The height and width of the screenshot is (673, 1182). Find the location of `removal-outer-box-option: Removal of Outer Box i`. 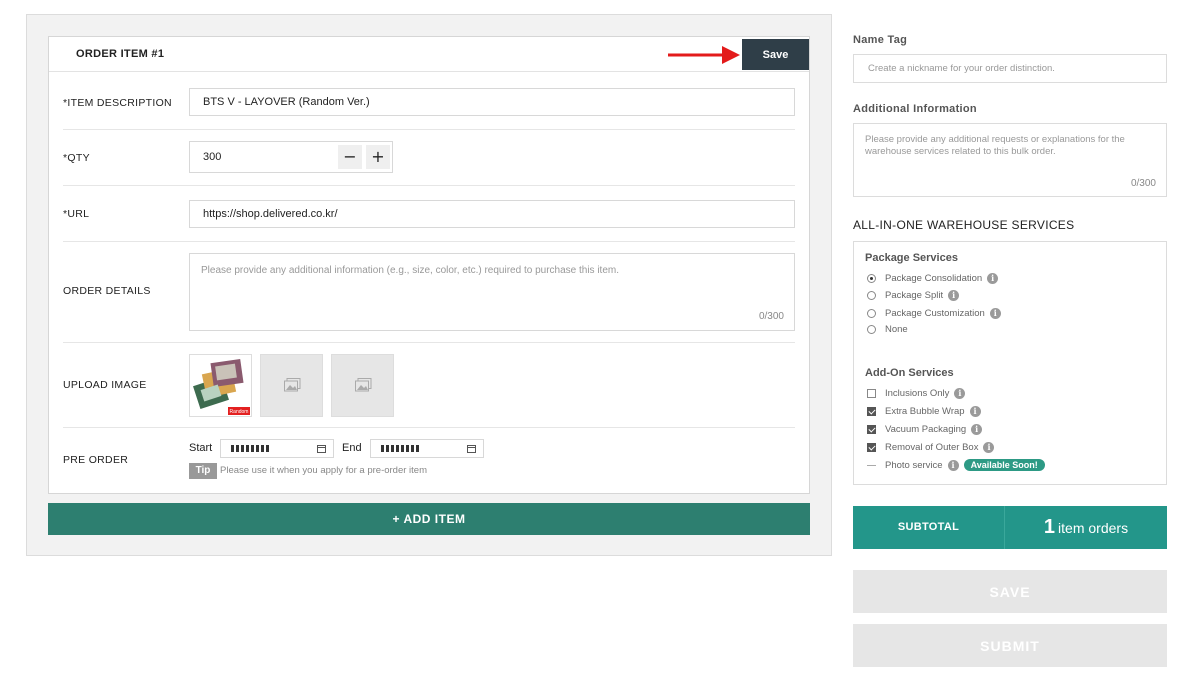

removal-outer-box-option: Removal of Outer Box i is located at coordinates (931, 447).